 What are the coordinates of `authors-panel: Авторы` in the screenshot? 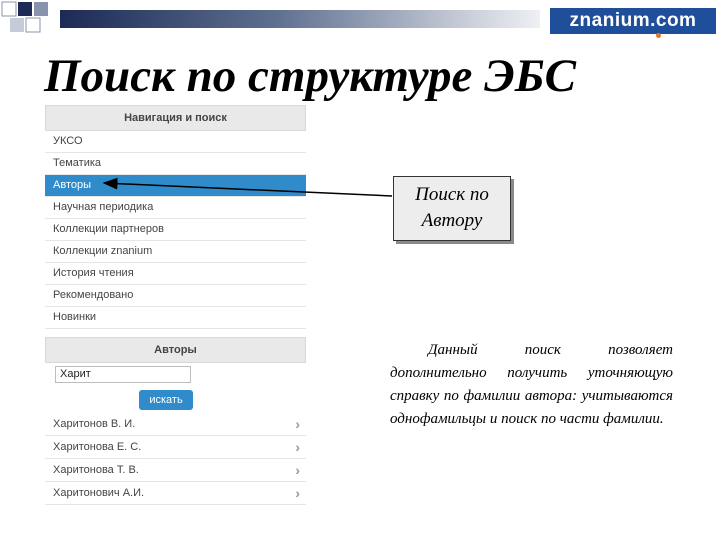 It's located at (175, 350).